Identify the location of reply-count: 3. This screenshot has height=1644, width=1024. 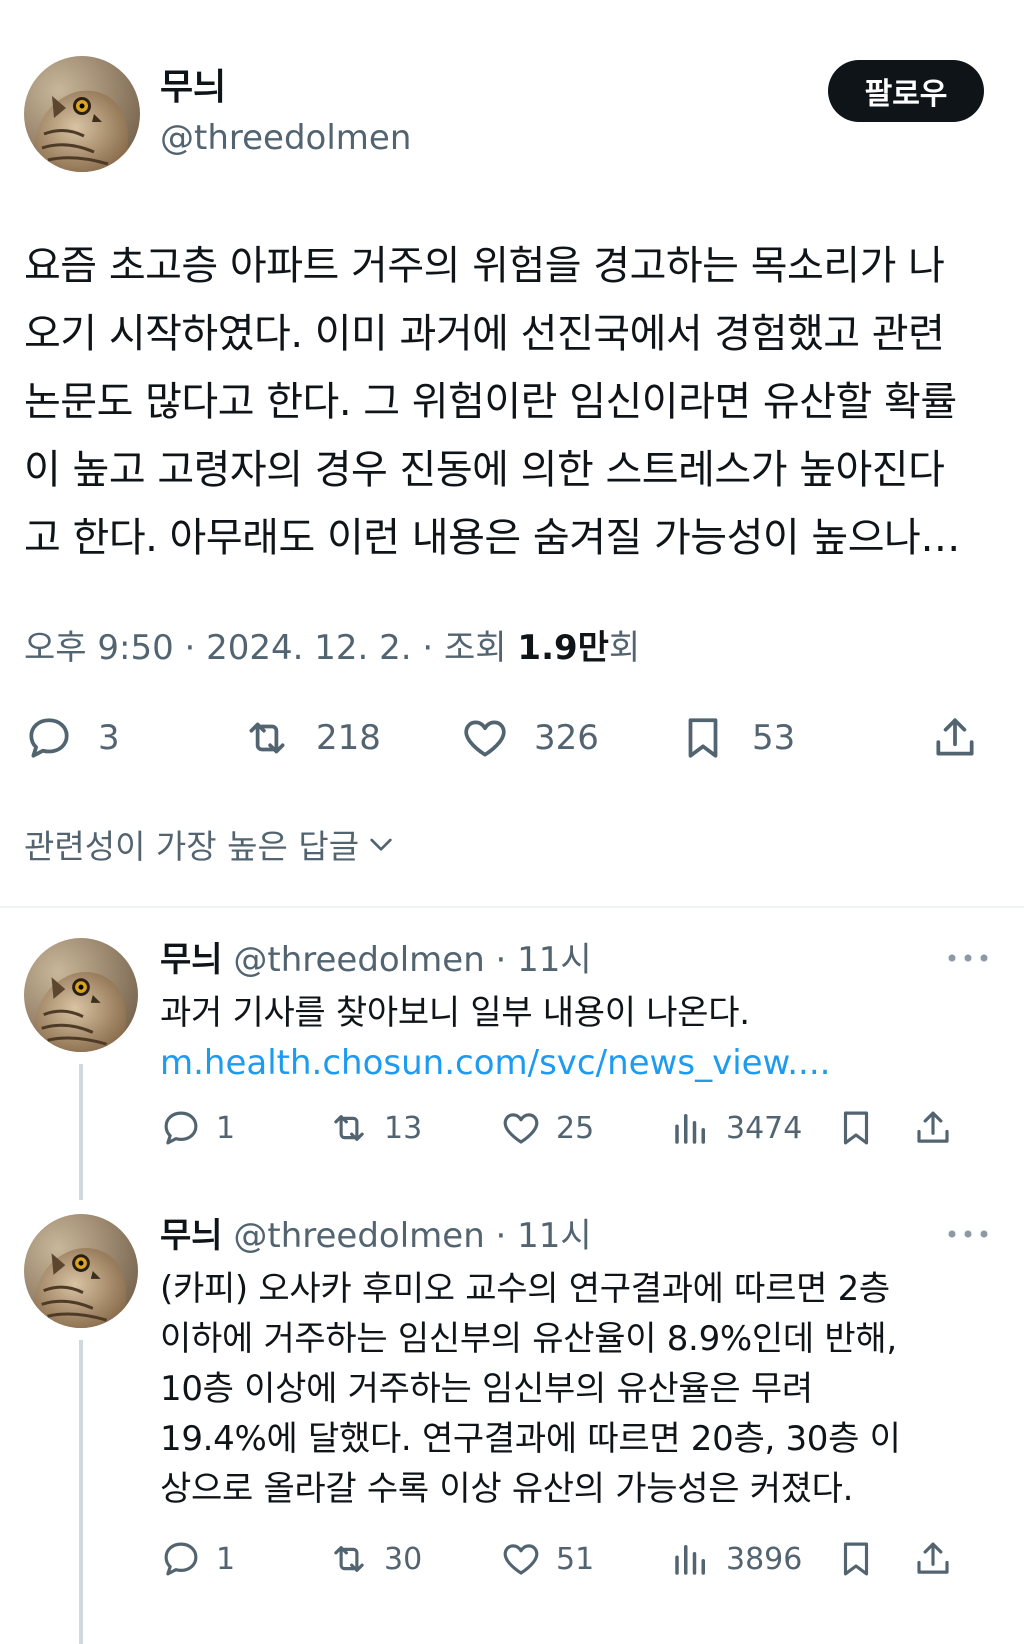
(109, 738).